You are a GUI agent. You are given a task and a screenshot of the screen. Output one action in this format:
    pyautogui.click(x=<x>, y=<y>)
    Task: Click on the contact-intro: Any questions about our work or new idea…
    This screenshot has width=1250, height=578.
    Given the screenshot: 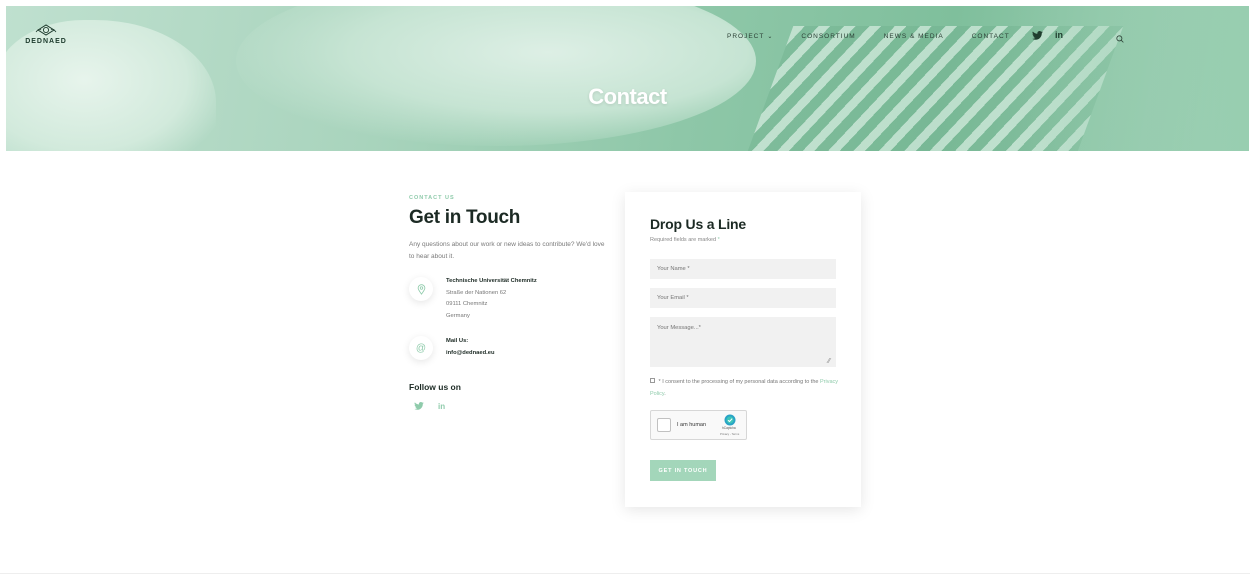 What is the action you would take?
    pyautogui.click(x=507, y=250)
    